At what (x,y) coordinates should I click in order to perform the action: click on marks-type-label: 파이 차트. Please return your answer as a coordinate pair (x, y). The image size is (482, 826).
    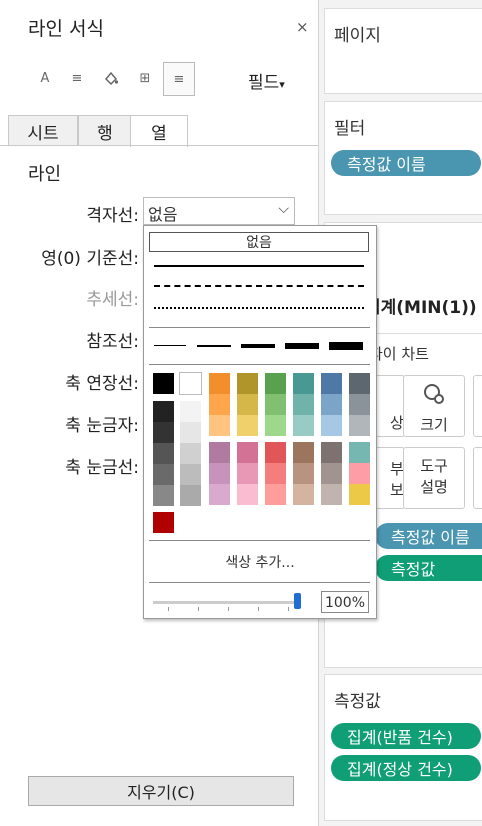
    Looking at the image, I should click on (399, 353).